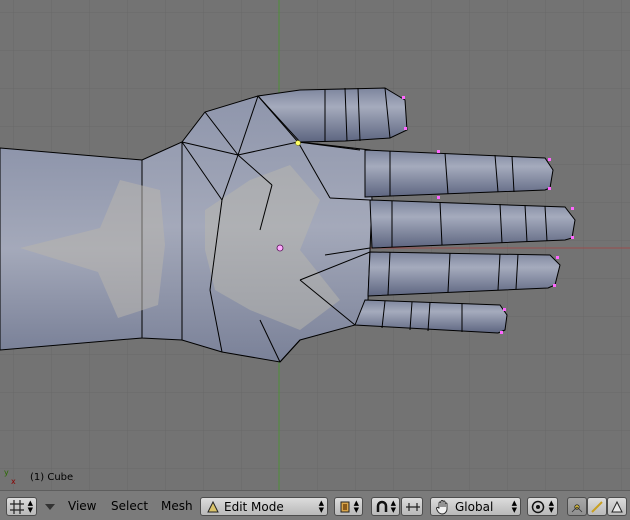  Describe the element at coordinates (52, 477) in the screenshot. I see `object-info-label: (1) Cube` at that location.